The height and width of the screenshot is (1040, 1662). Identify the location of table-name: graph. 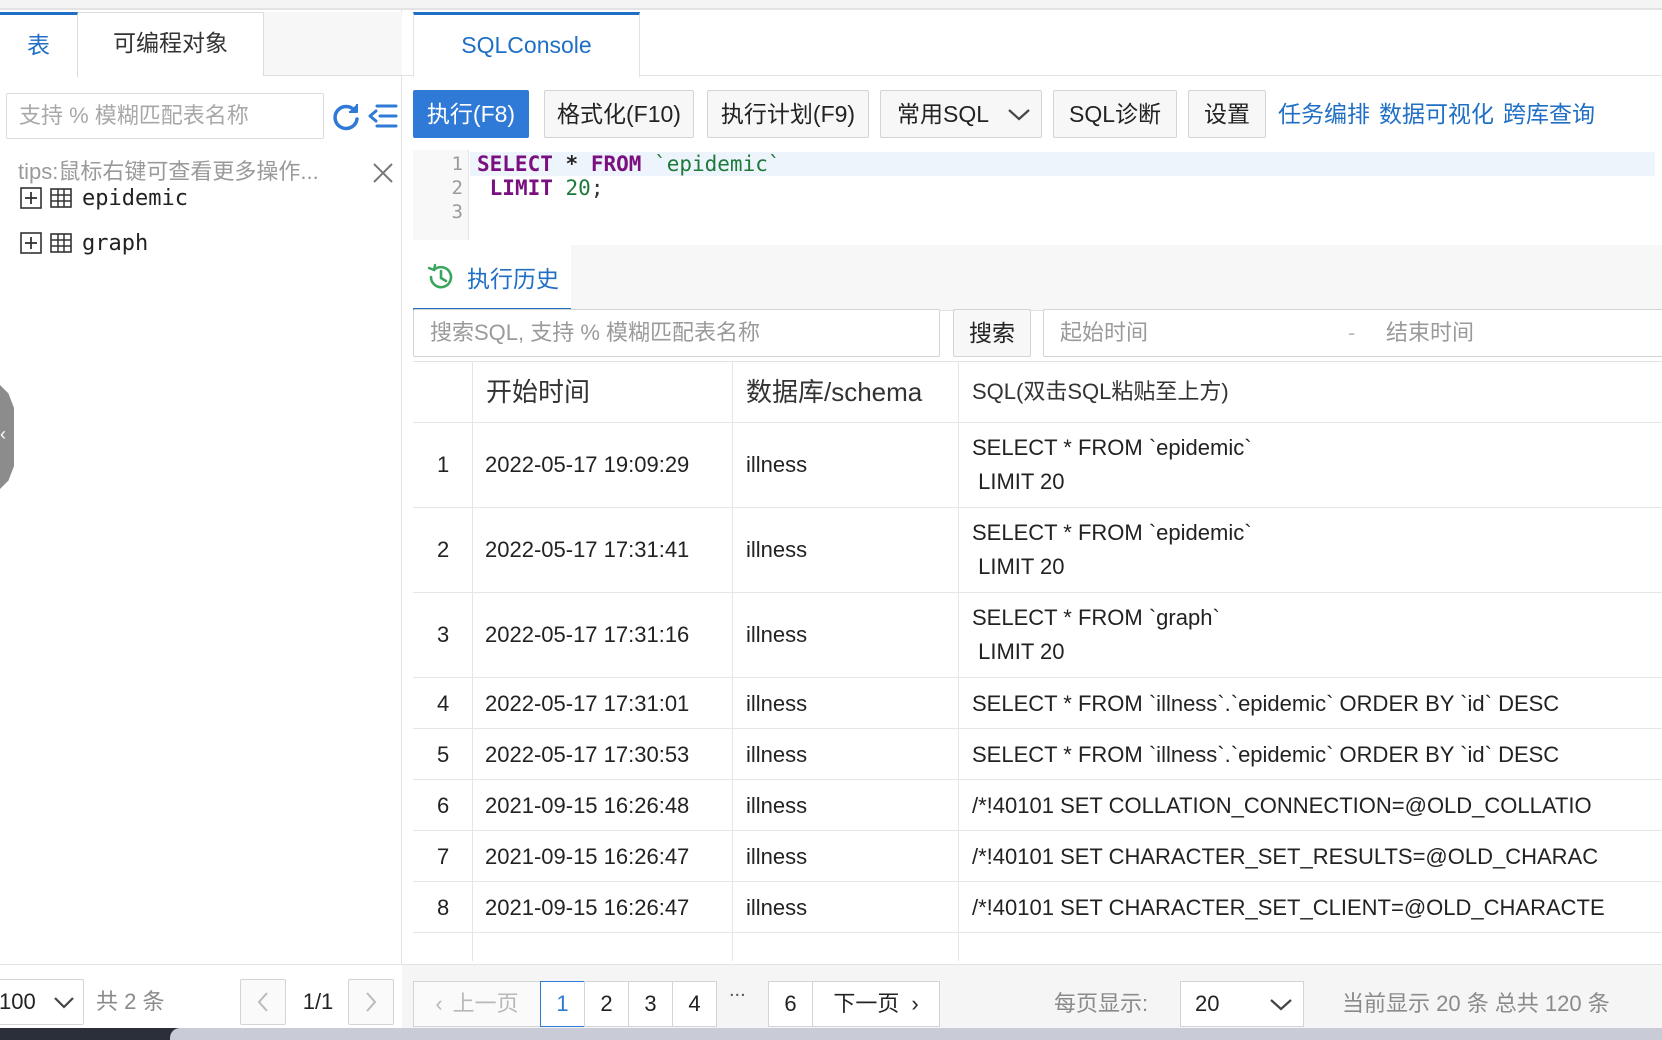
(115, 243).